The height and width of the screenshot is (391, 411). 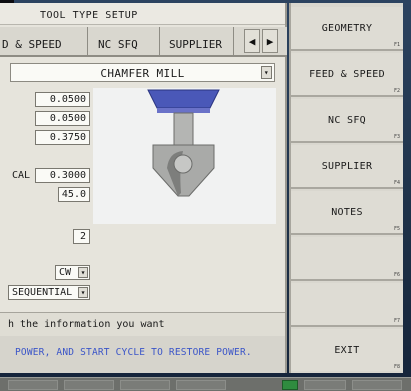 I want to click on softkey-fn: F5, so click(x=396, y=229).